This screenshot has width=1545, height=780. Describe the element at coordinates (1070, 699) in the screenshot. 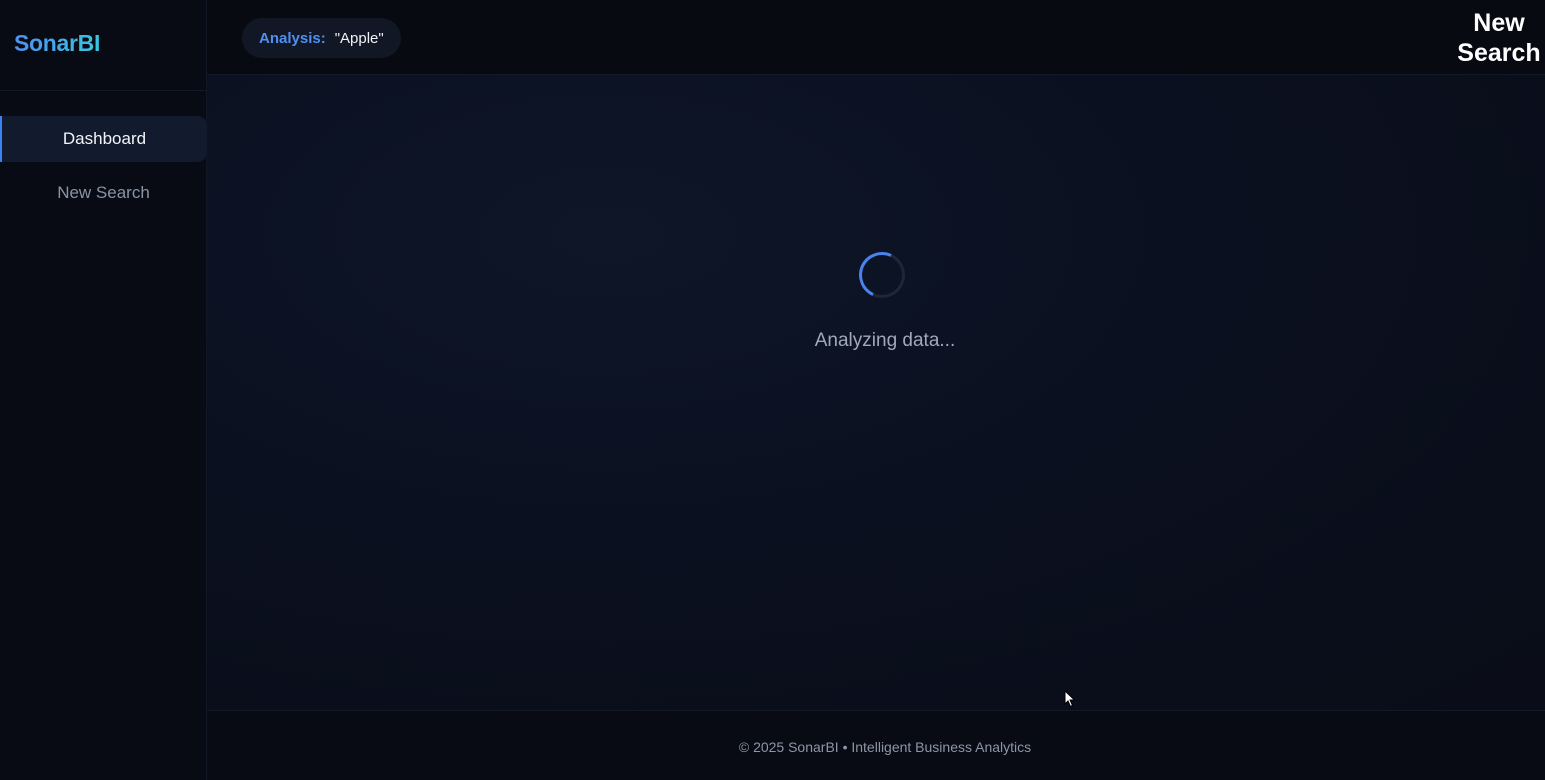

I see `mouse-pointer-icon` at that location.